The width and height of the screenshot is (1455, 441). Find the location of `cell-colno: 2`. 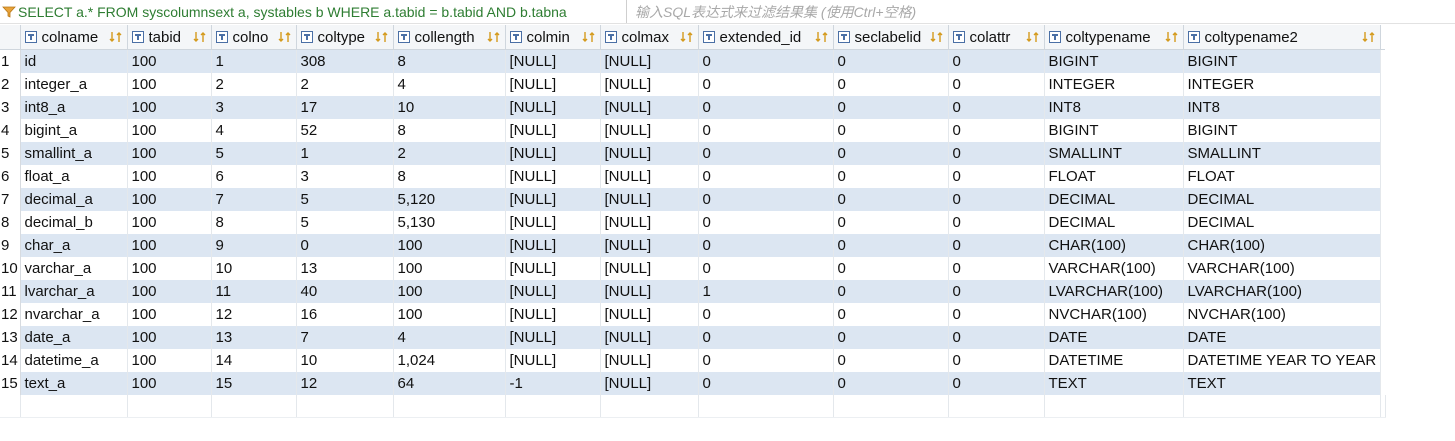

cell-colno: 2 is located at coordinates (254, 84).